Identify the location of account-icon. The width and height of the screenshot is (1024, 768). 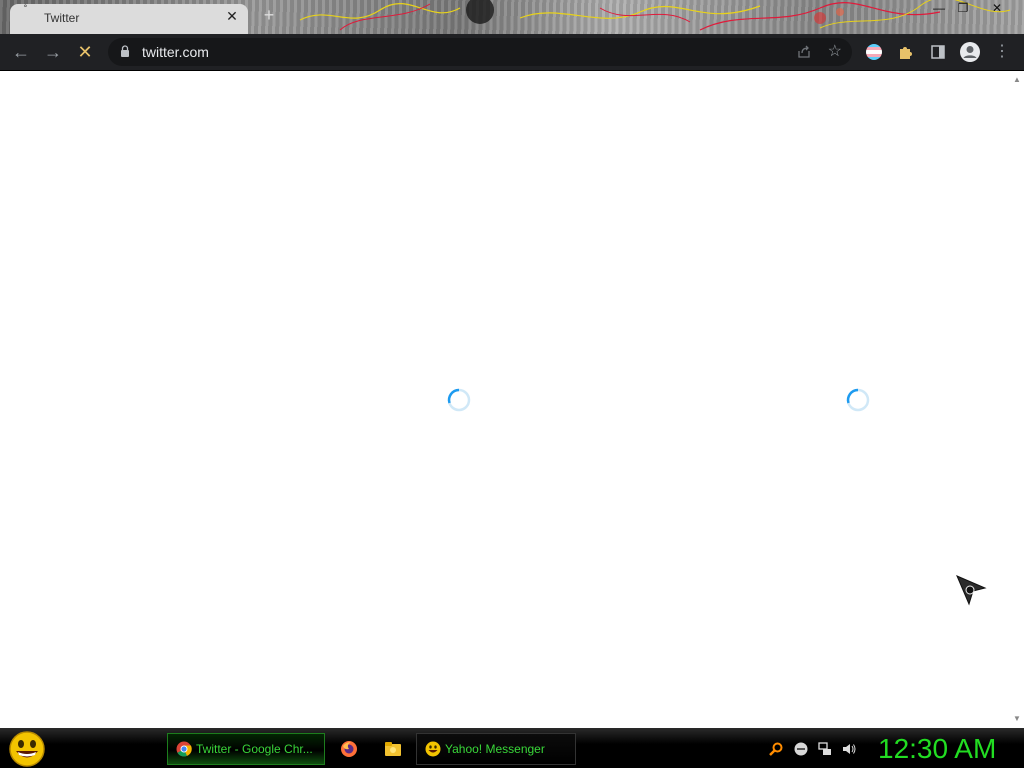
(970, 52).